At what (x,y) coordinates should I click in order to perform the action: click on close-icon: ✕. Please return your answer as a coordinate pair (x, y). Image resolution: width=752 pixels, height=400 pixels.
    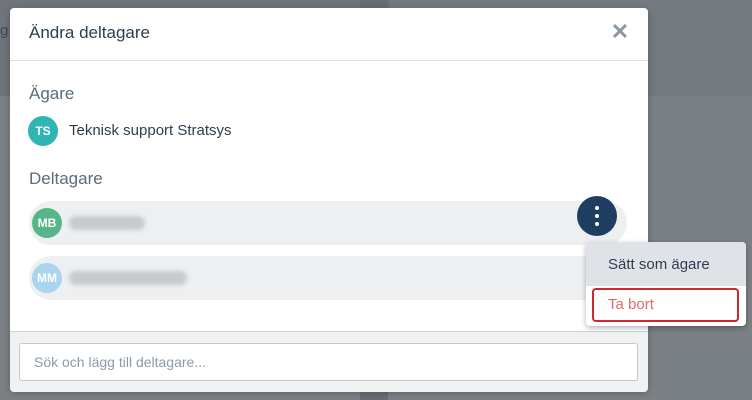
    Looking at the image, I should click on (620, 32).